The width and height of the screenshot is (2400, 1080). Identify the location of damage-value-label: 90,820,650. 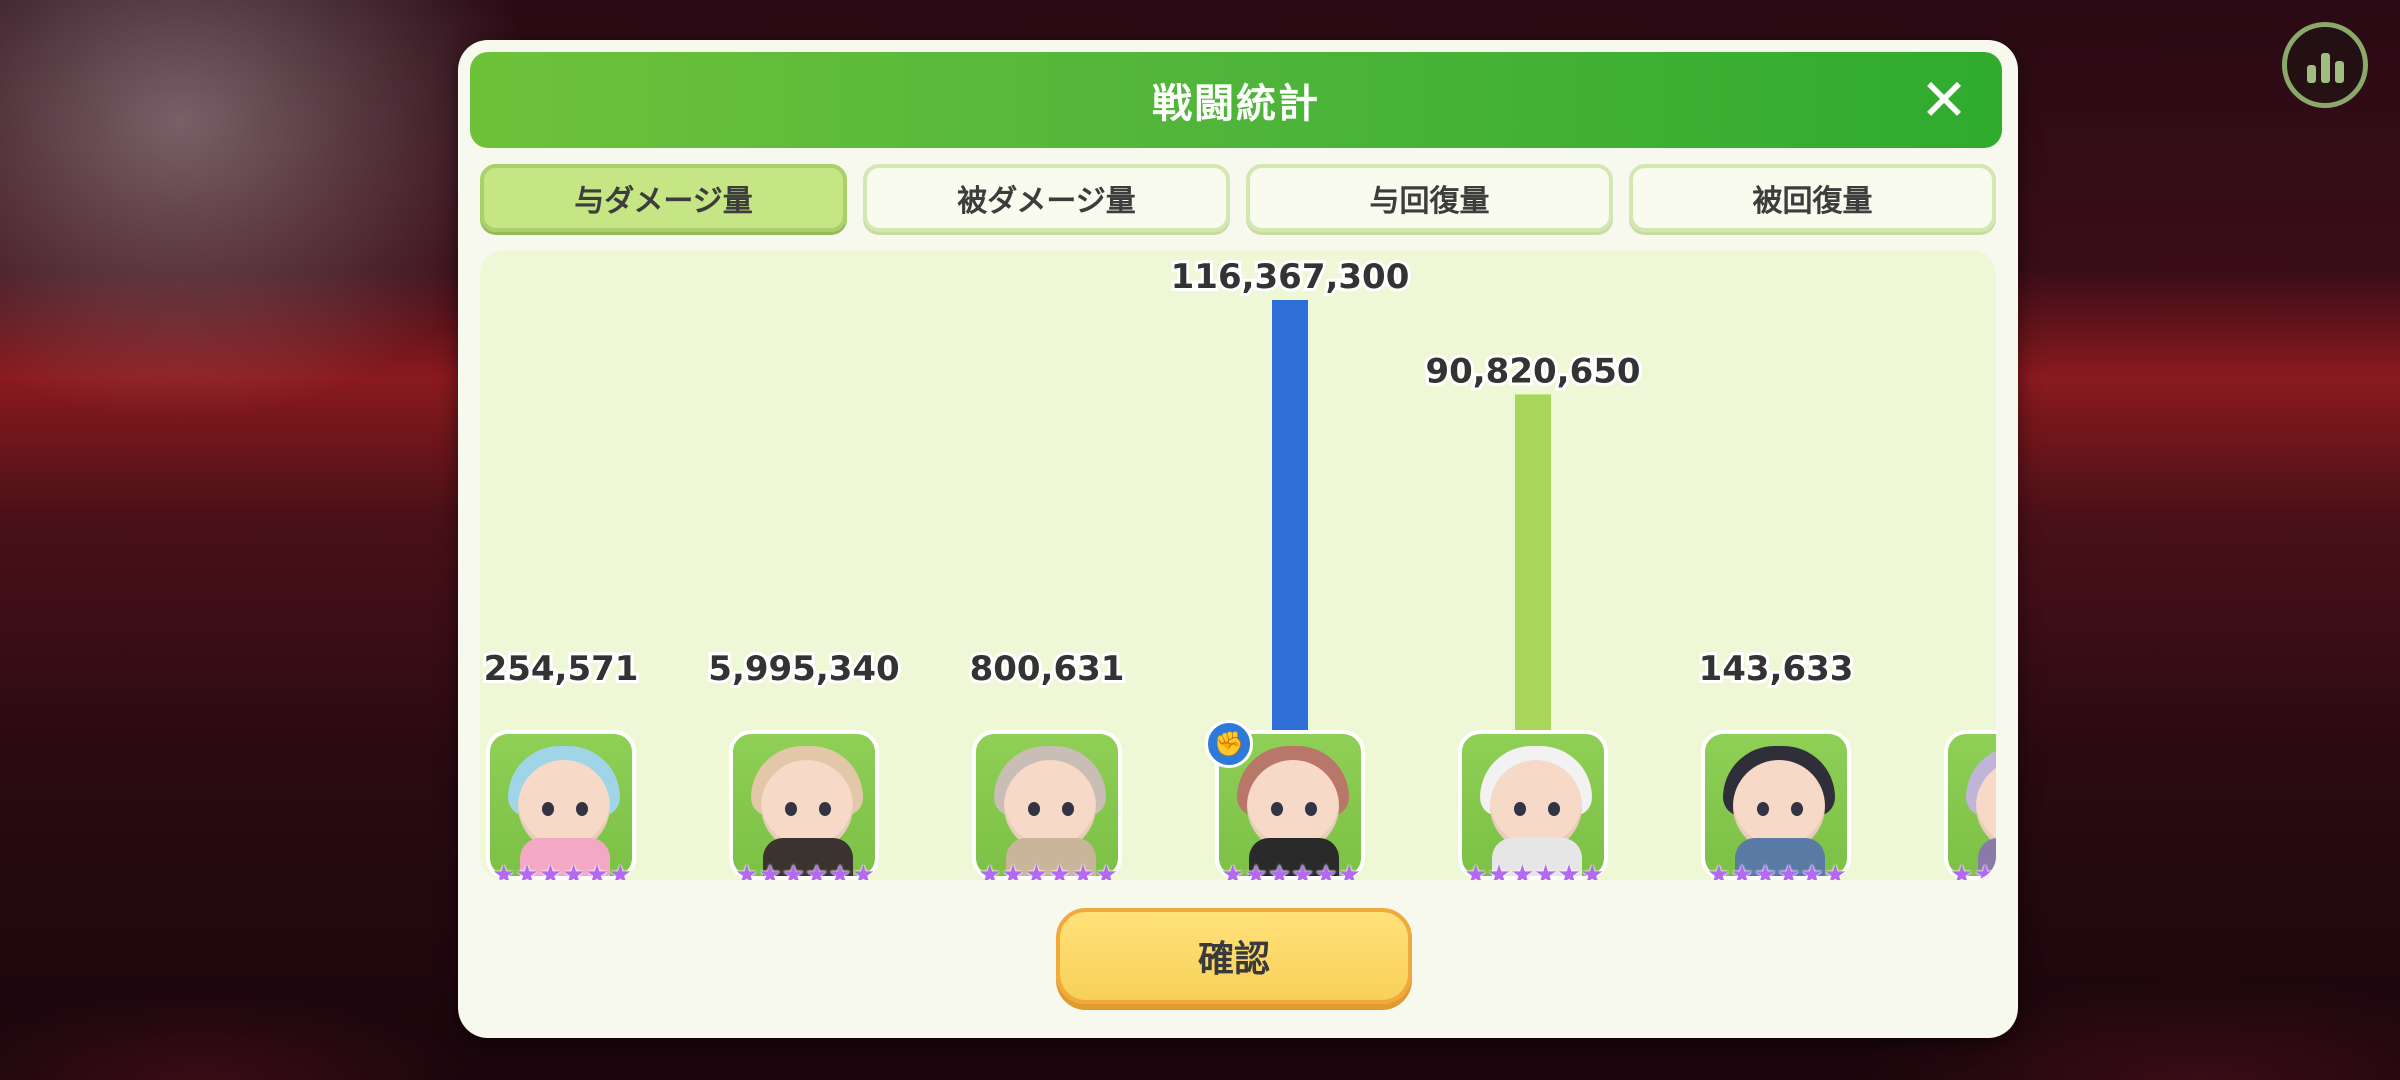
(1532, 371).